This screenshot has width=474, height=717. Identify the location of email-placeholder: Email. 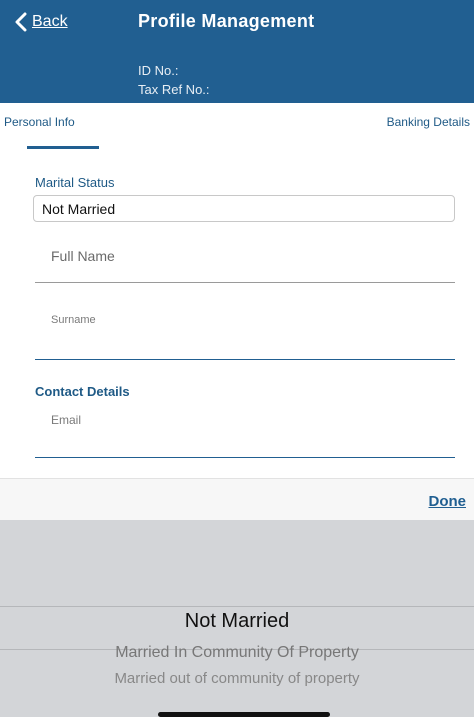
(66, 420).